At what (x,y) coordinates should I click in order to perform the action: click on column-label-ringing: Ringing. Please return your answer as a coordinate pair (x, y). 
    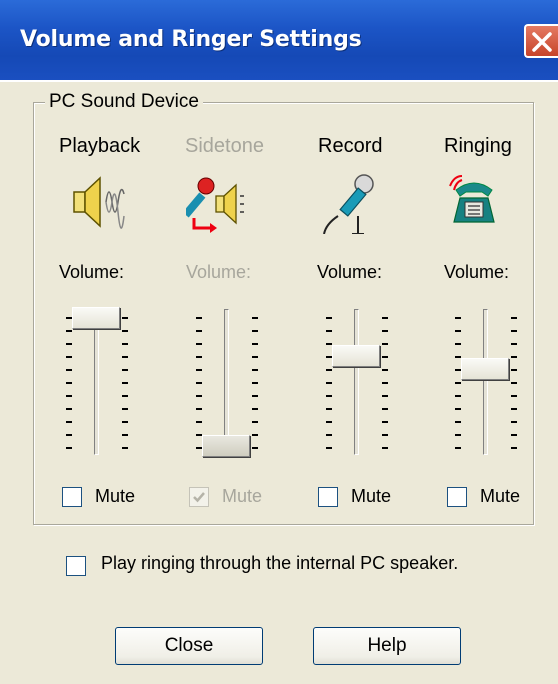
    Looking at the image, I should click on (478, 146).